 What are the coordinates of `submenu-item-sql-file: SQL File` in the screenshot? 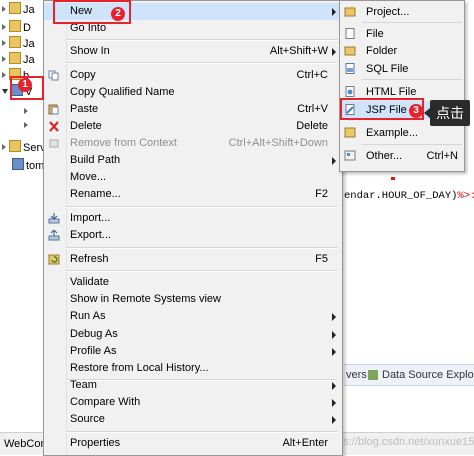 It's located at (402, 69).